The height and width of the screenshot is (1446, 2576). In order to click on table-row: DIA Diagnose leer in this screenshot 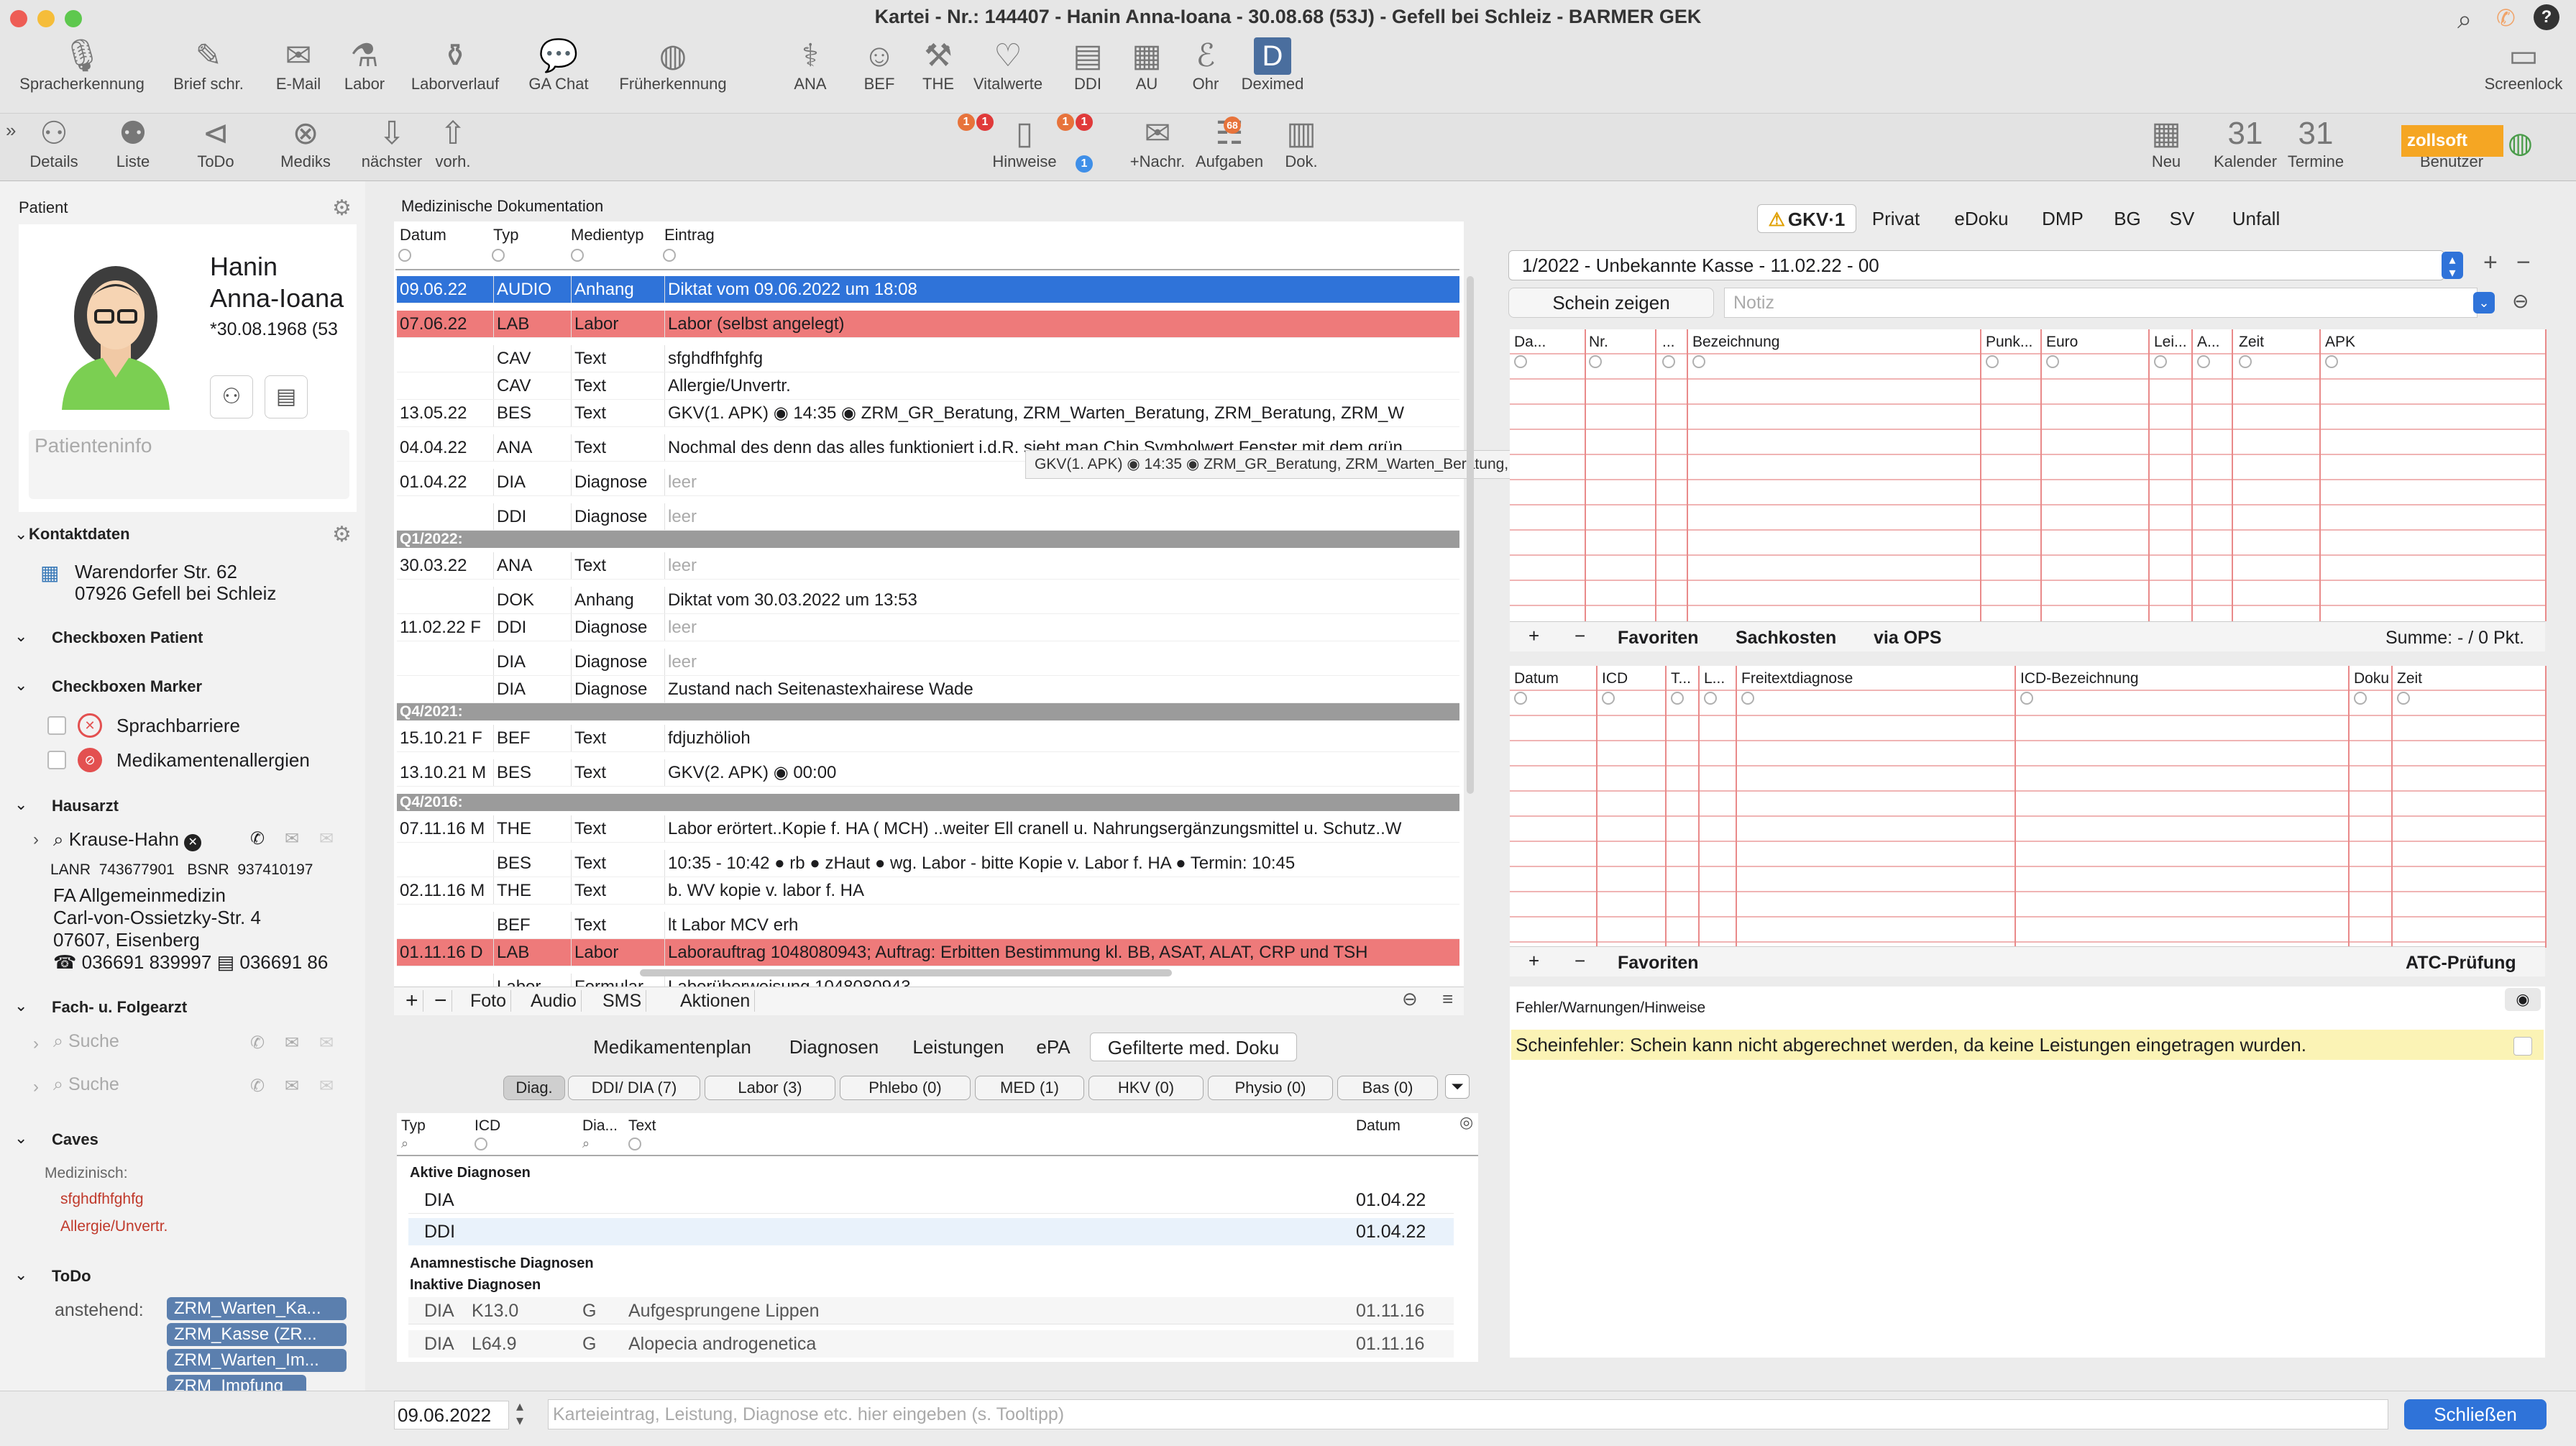, I will do `click(928, 662)`.